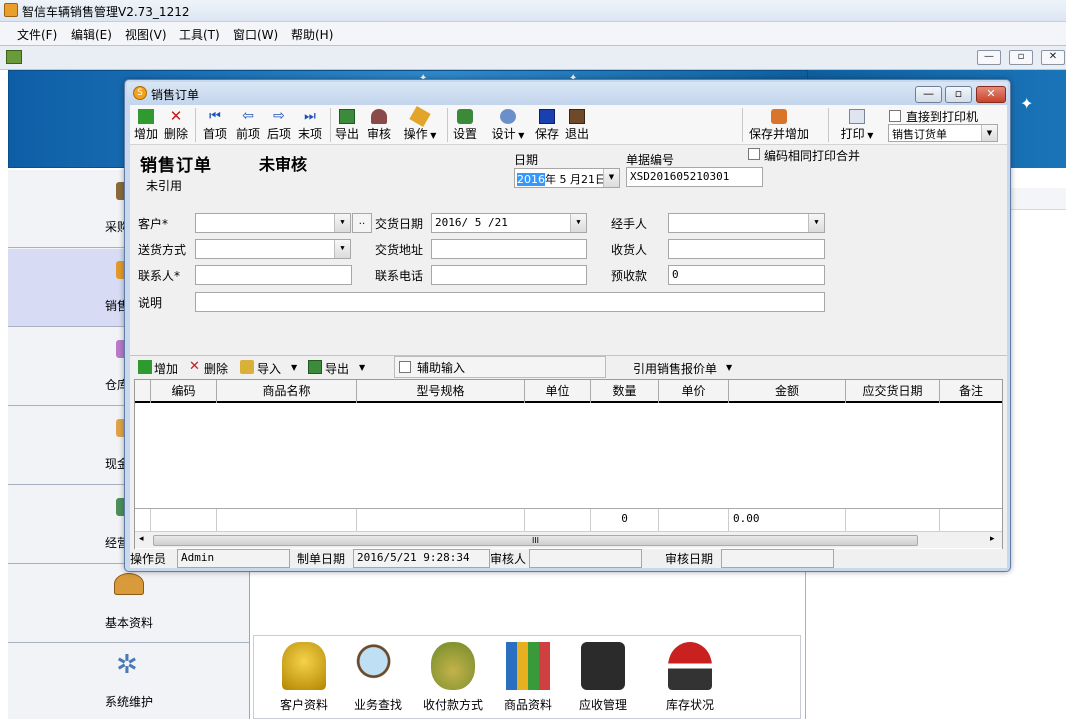  I want to click on grid-delete-button: 删除, so click(216, 368).